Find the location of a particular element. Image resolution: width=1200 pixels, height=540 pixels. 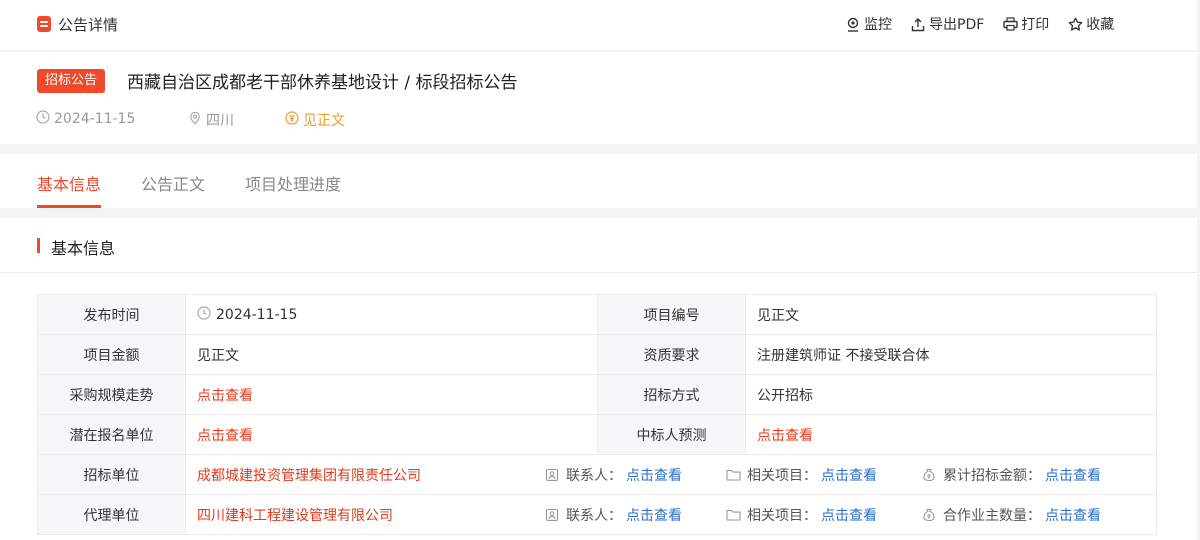

monitor-button: 监控 is located at coordinates (868, 24).